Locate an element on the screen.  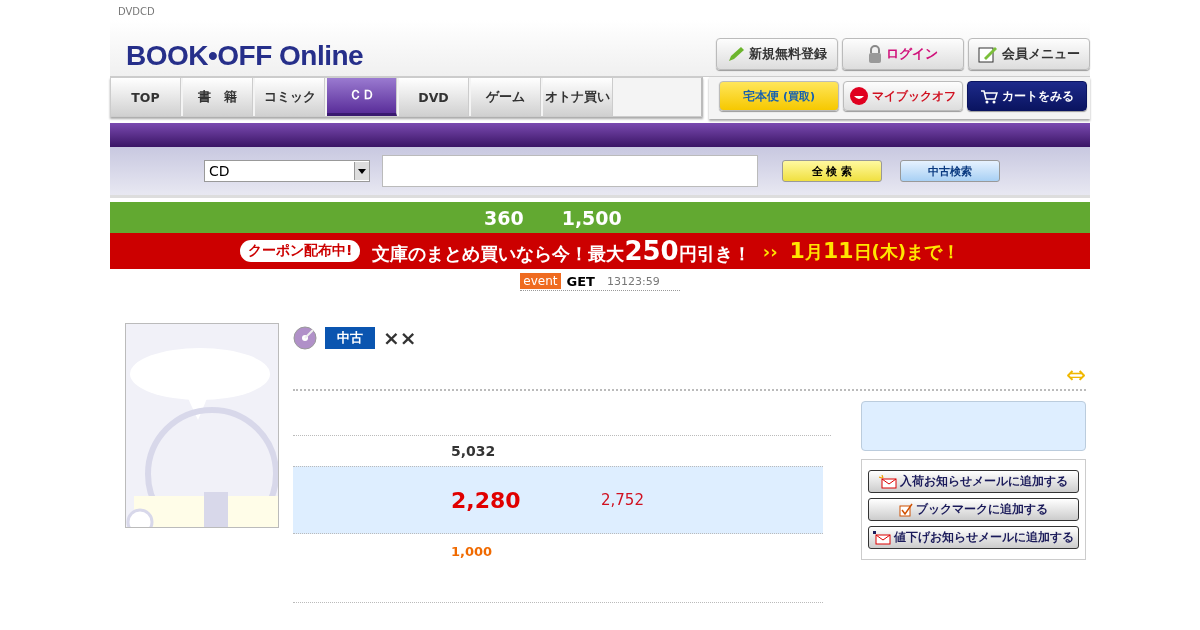
breadcrumb: DVDCD is located at coordinates (136, 12).